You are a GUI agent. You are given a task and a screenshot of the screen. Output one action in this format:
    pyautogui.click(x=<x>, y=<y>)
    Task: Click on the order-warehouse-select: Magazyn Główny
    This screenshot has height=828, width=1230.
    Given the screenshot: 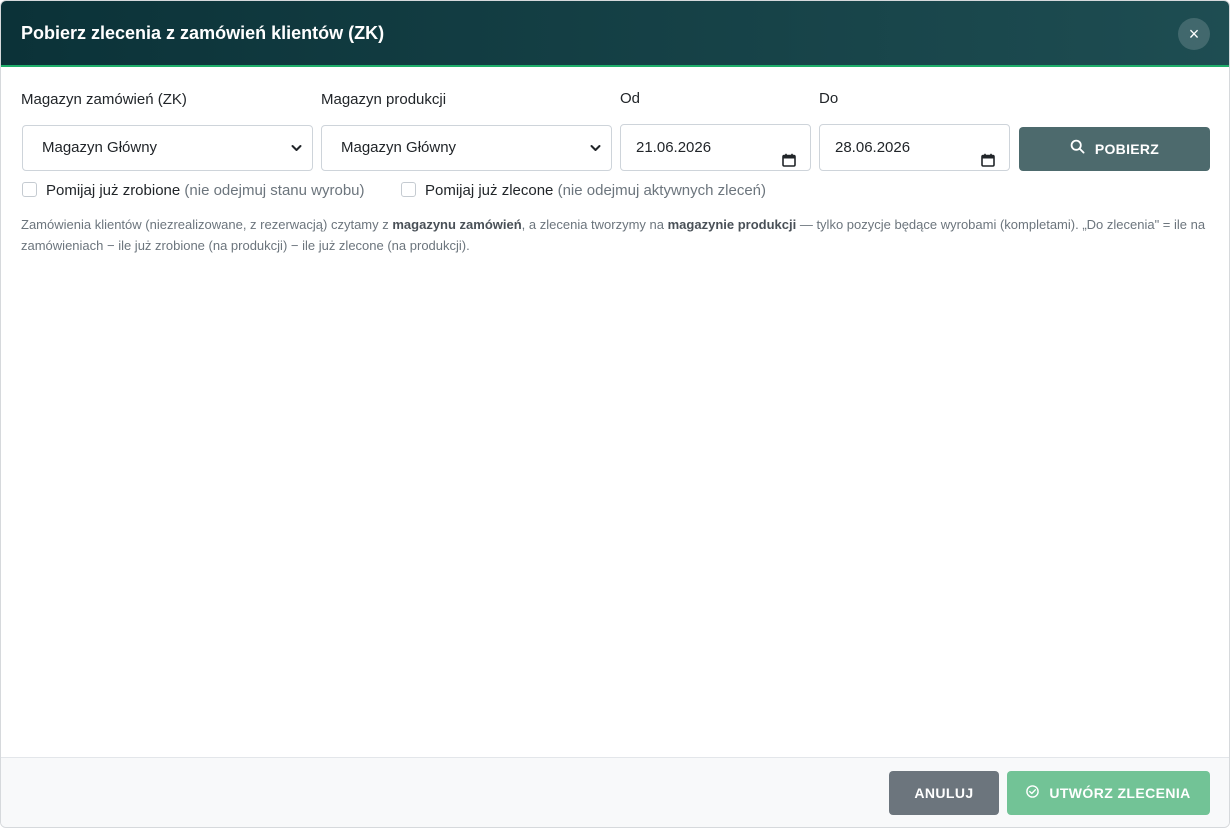 What is the action you would take?
    pyautogui.click(x=167, y=148)
    